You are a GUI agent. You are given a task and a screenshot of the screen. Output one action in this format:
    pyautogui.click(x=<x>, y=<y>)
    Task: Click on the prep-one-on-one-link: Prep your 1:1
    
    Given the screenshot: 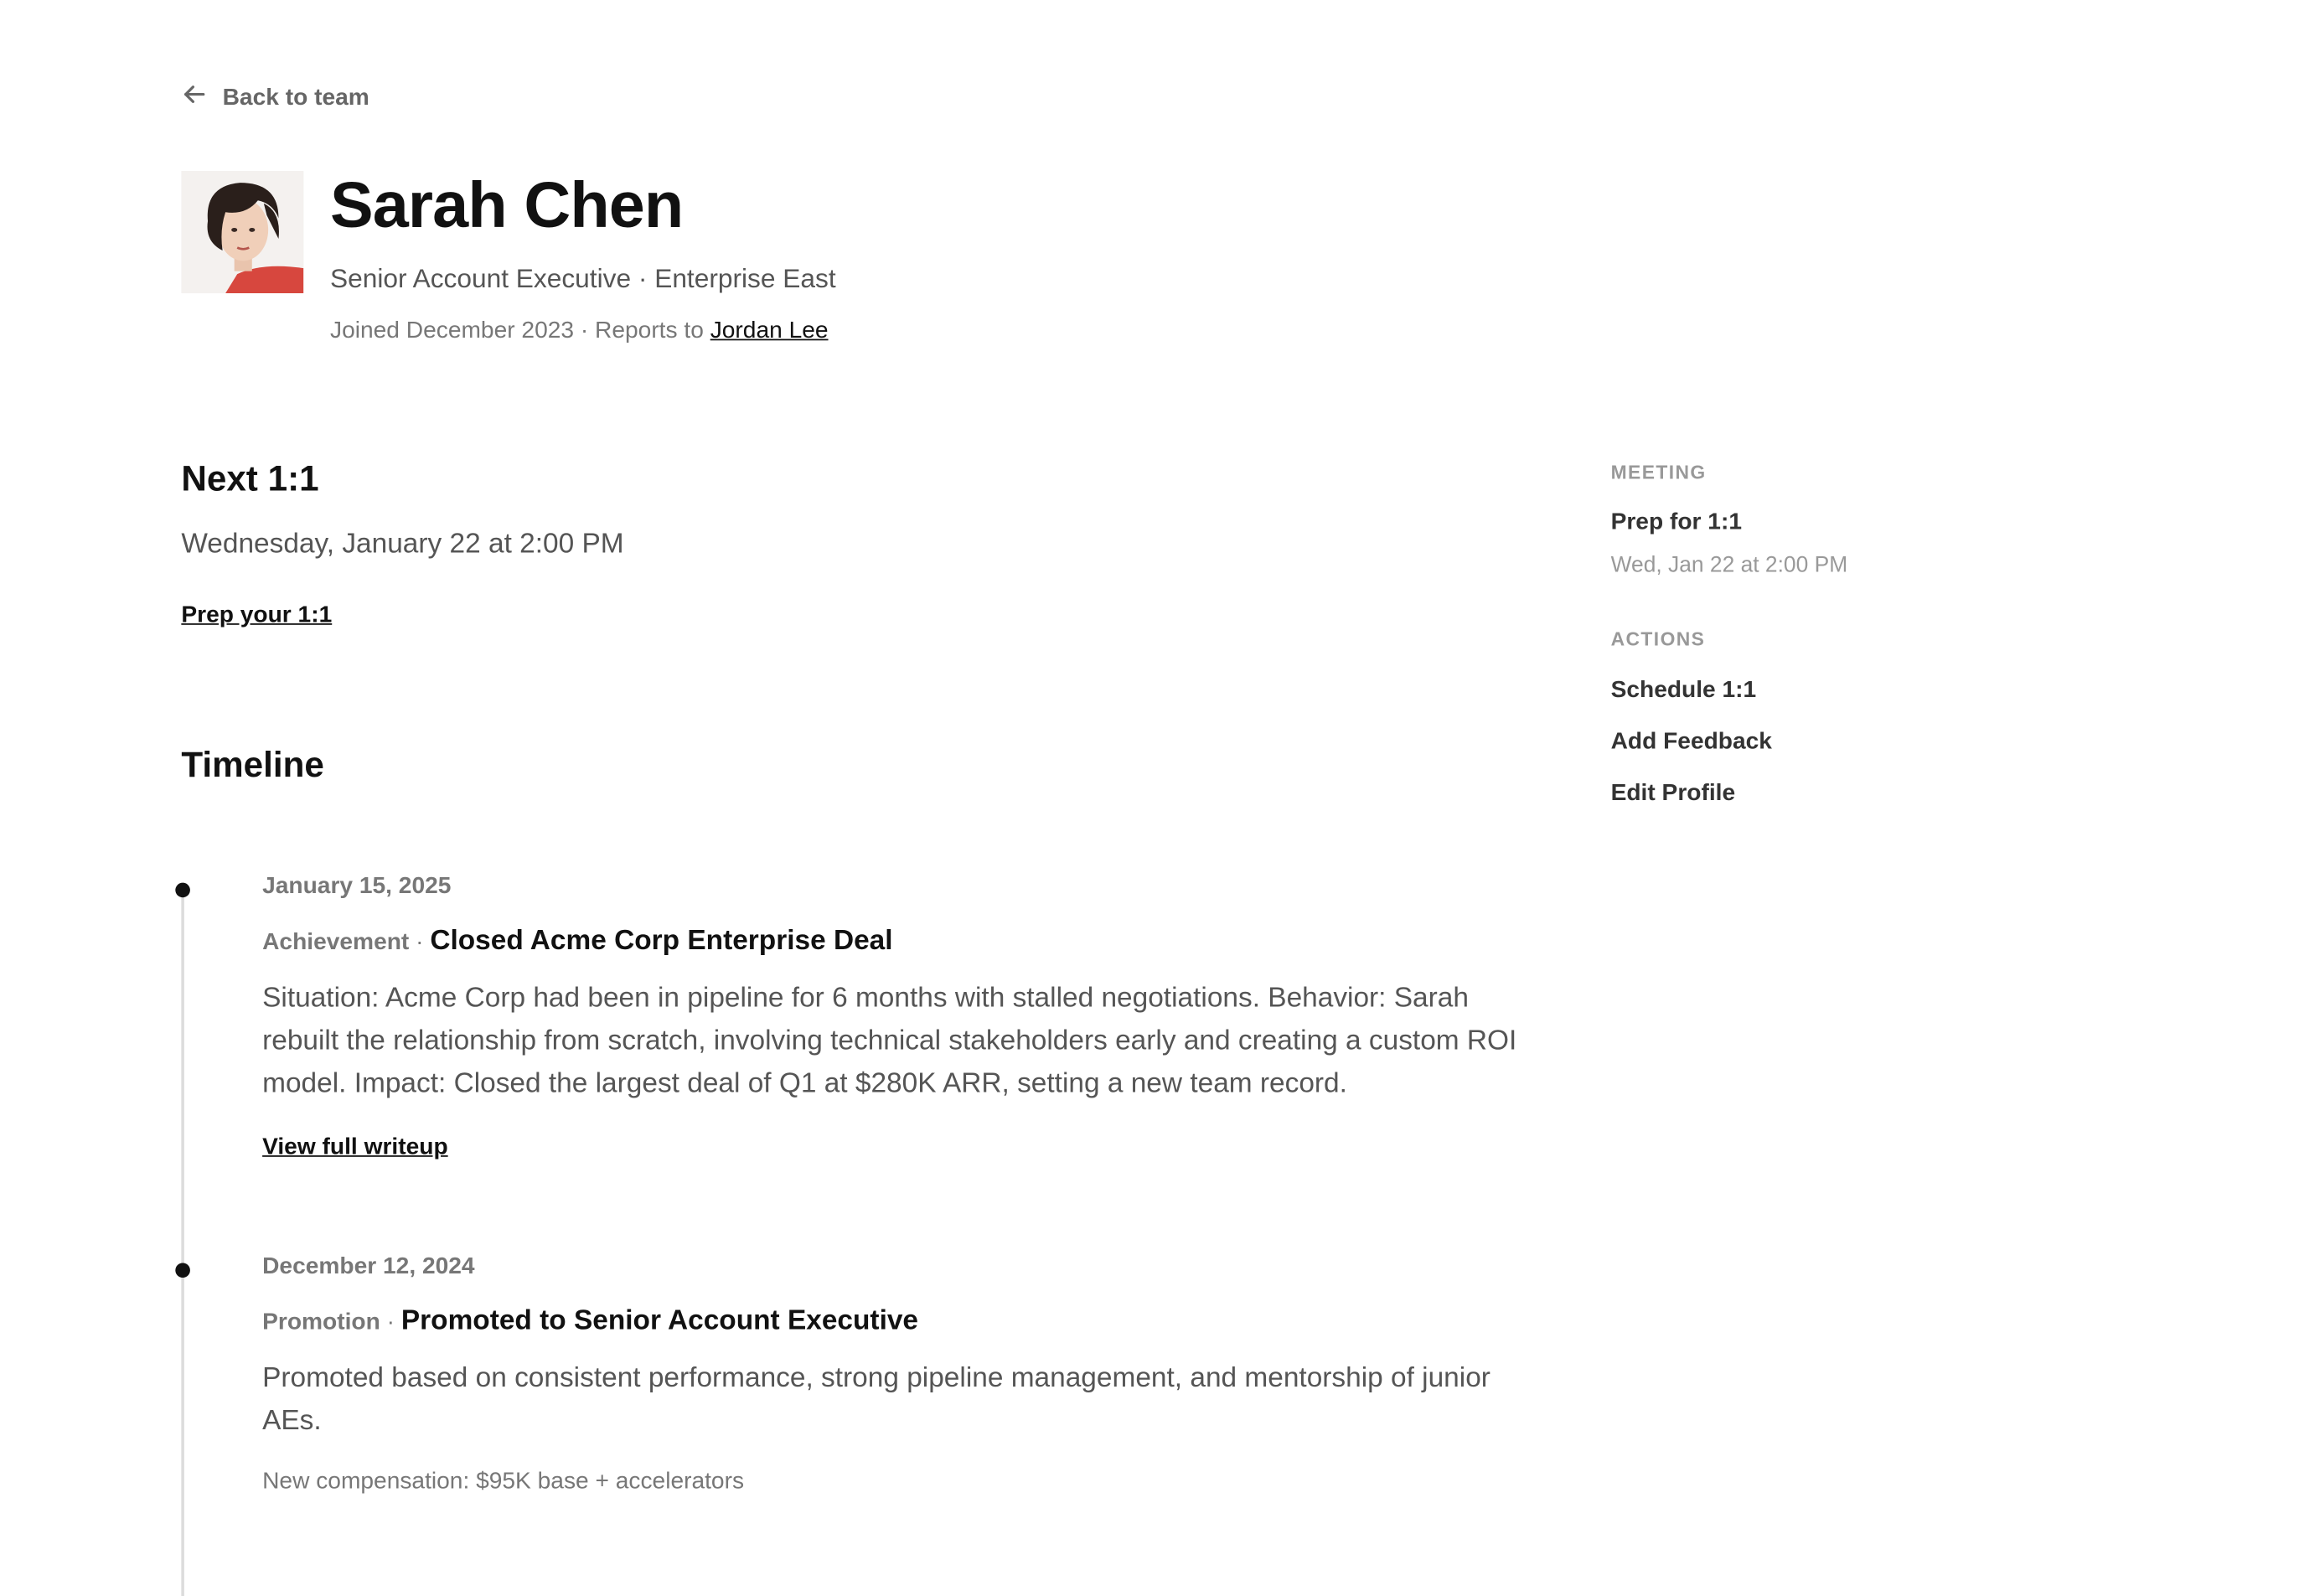 What is the action you would take?
    pyautogui.click(x=256, y=616)
    